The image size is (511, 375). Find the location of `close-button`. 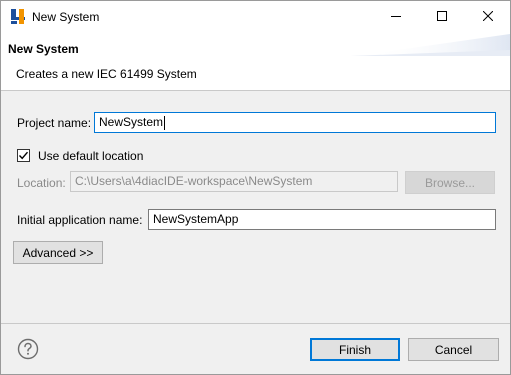

close-button is located at coordinates (488, 16).